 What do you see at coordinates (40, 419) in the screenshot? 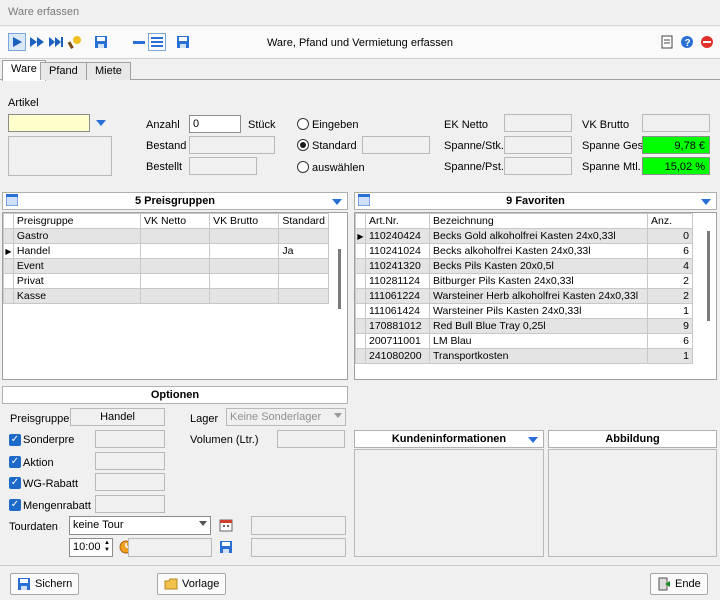
I see `preisgruppe-label: Preisgruppe` at bounding box center [40, 419].